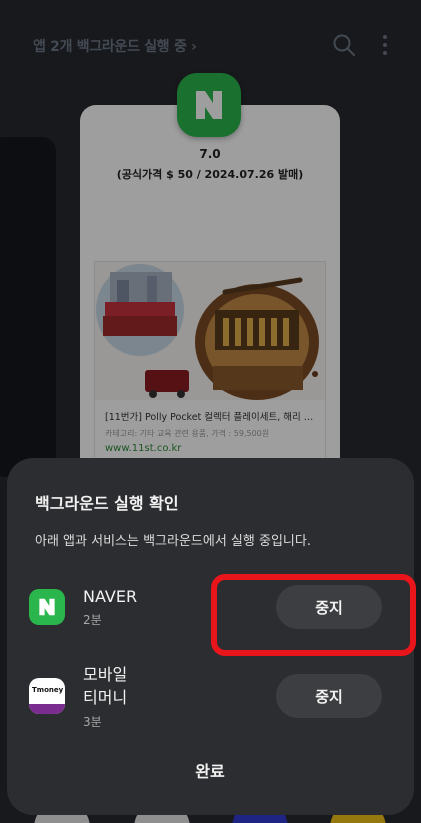 The image size is (421, 823). Describe the element at coordinates (110, 596) in the screenshot. I see `app-name: NAVER` at that location.